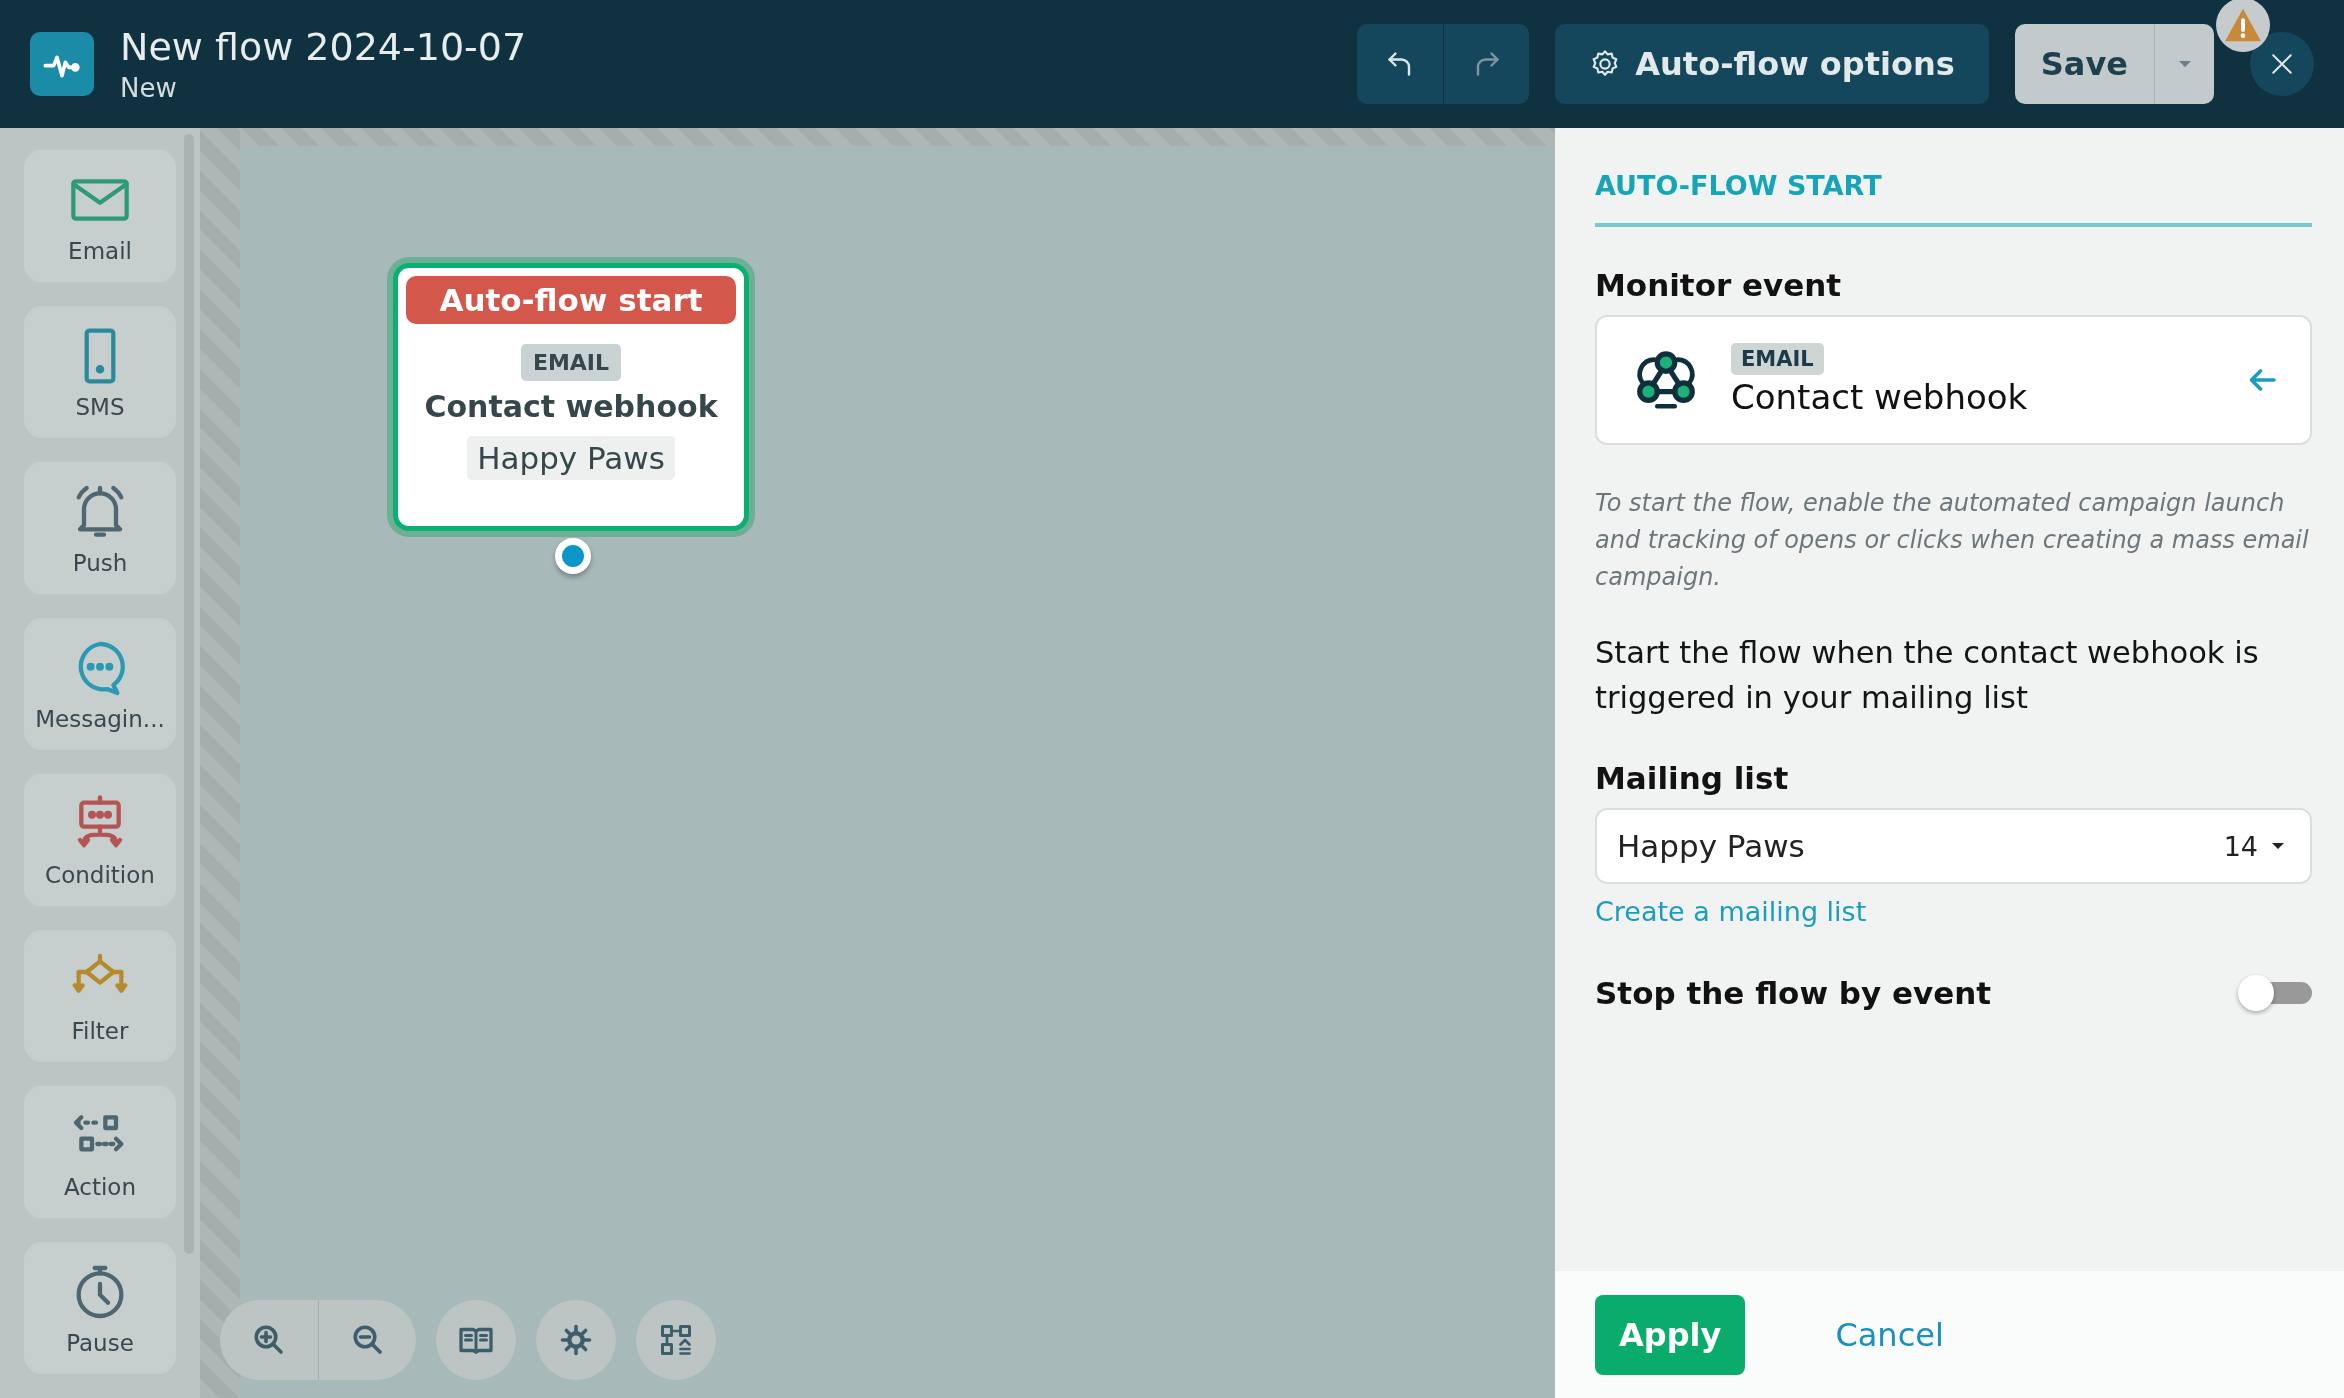  What do you see at coordinates (100, 372) in the screenshot?
I see `palette-item: SMS` at bounding box center [100, 372].